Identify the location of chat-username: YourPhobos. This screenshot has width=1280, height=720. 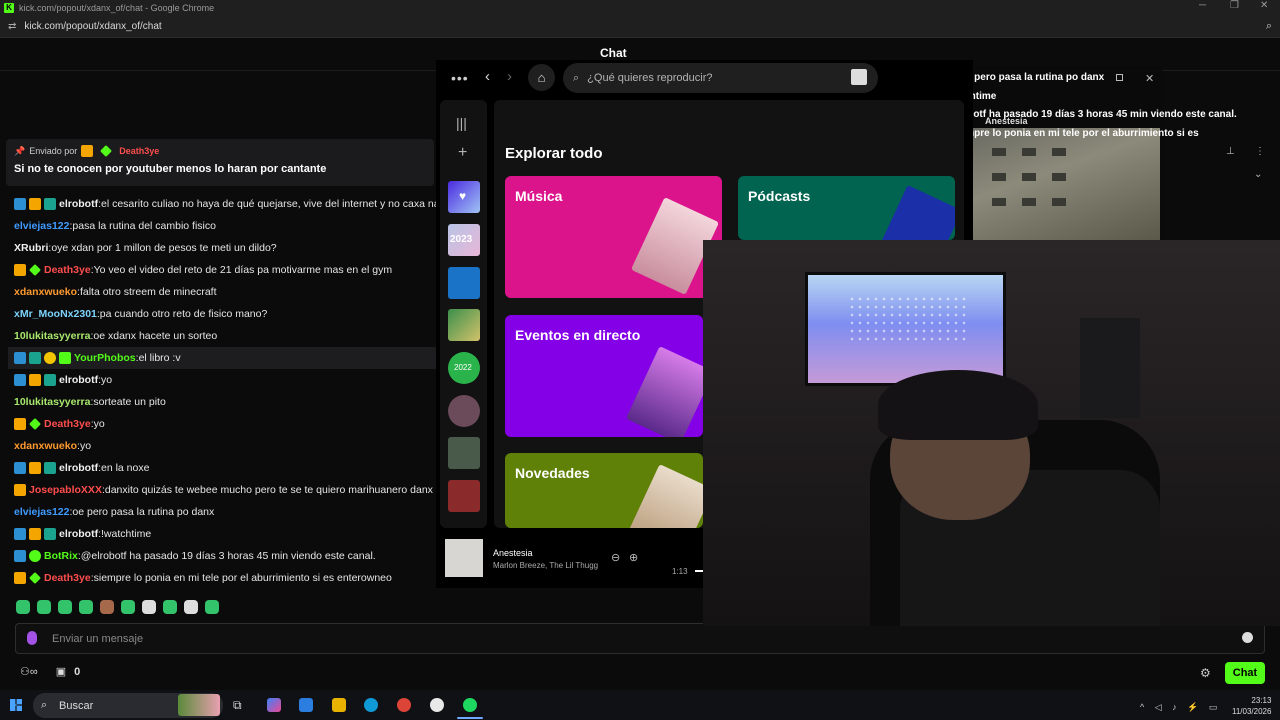
(105, 358).